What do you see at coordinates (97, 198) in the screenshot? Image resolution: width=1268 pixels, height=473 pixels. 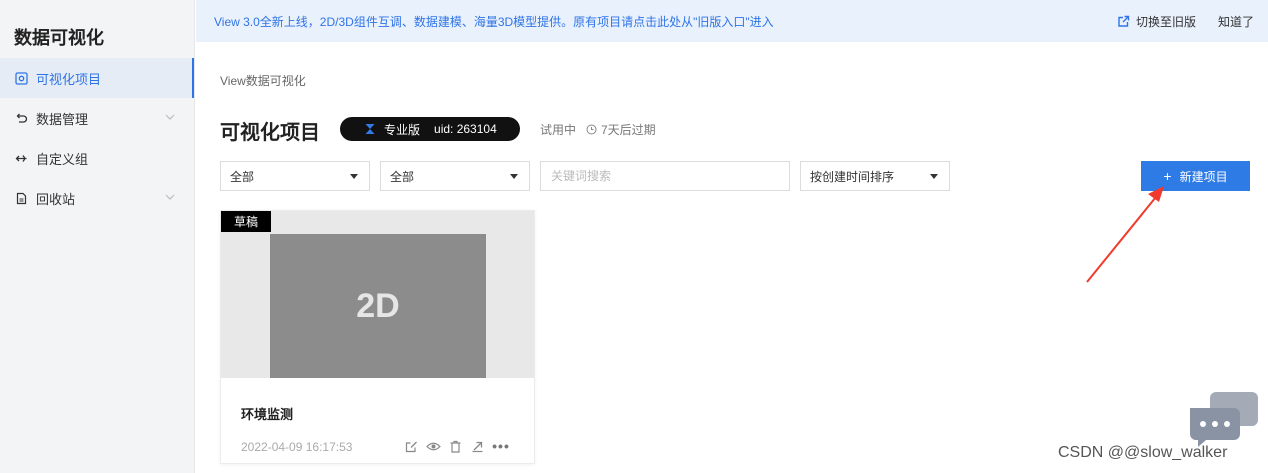 I see `sidebar-item-recycle-bin: 回收站` at bounding box center [97, 198].